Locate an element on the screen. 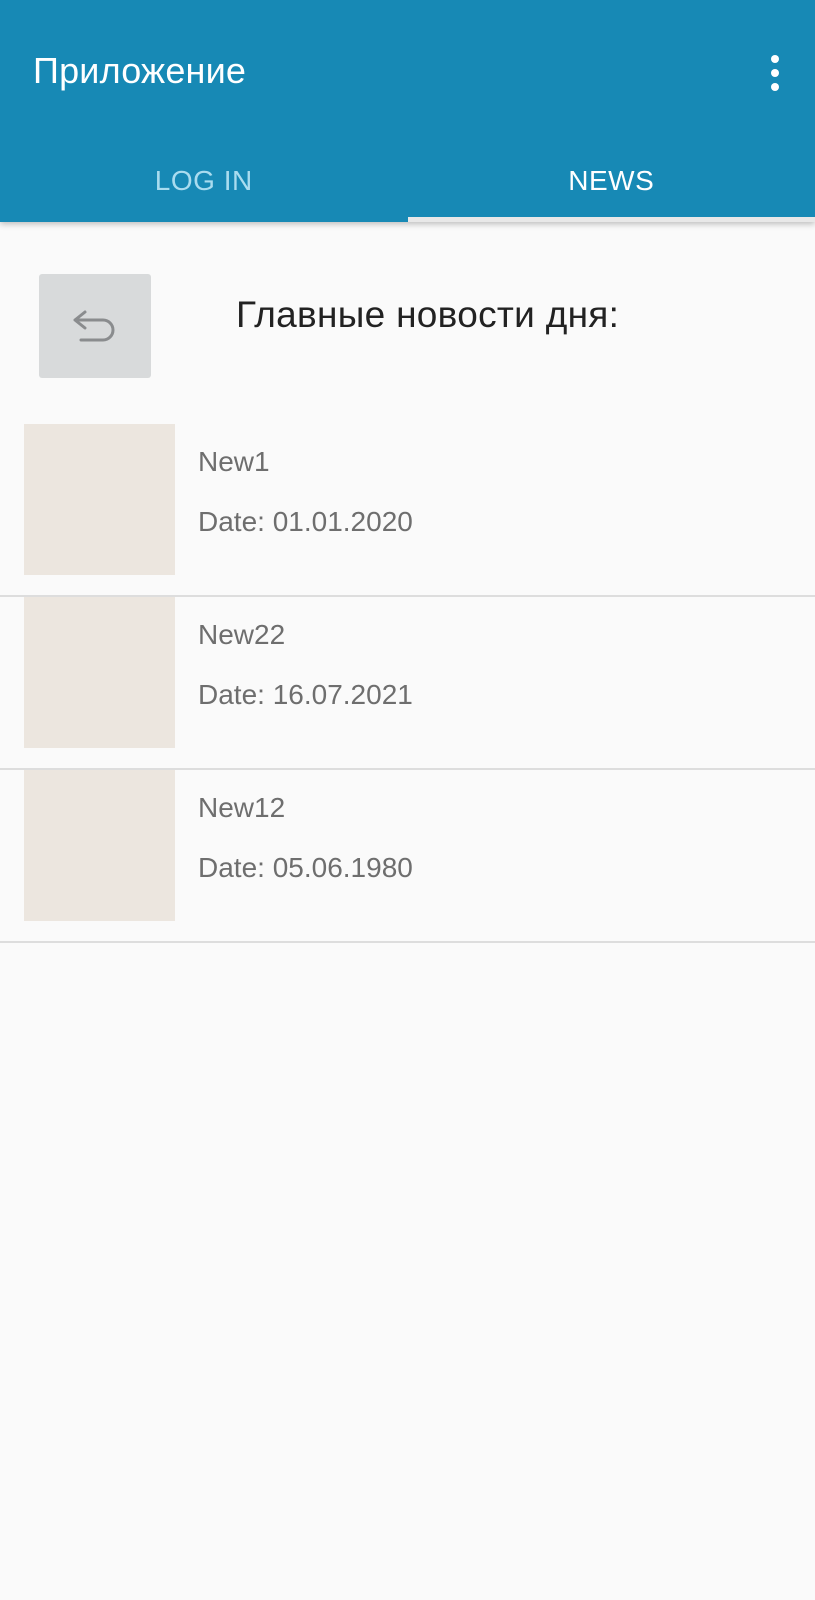  news-item: New1 Date: 01.01.2020 is located at coordinates (407, 510).